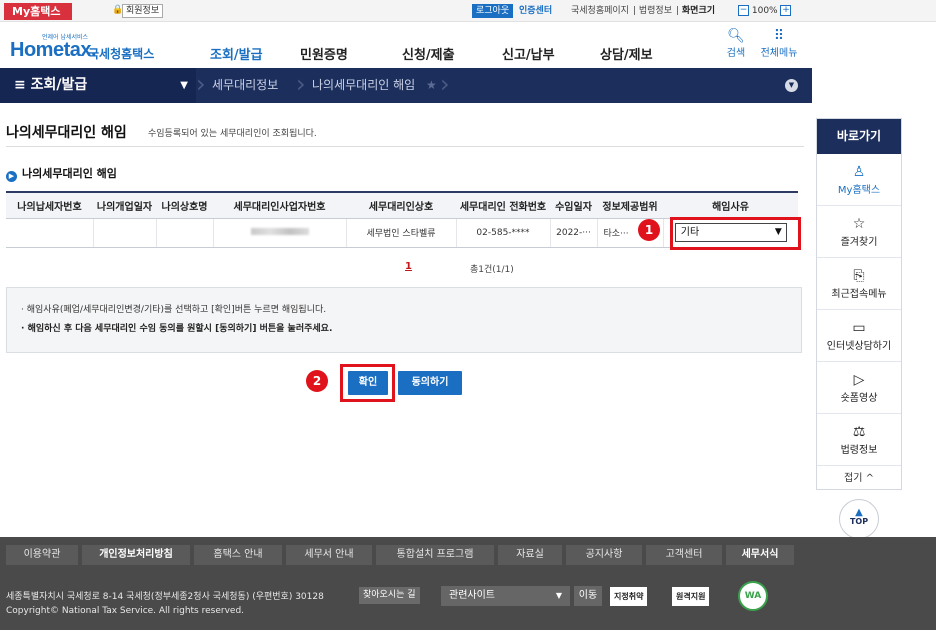 The image size is (936, 630). Describe the element at coordinates (50, 233) in the screenshot. I see `cell-taxpayer-no` at that location.